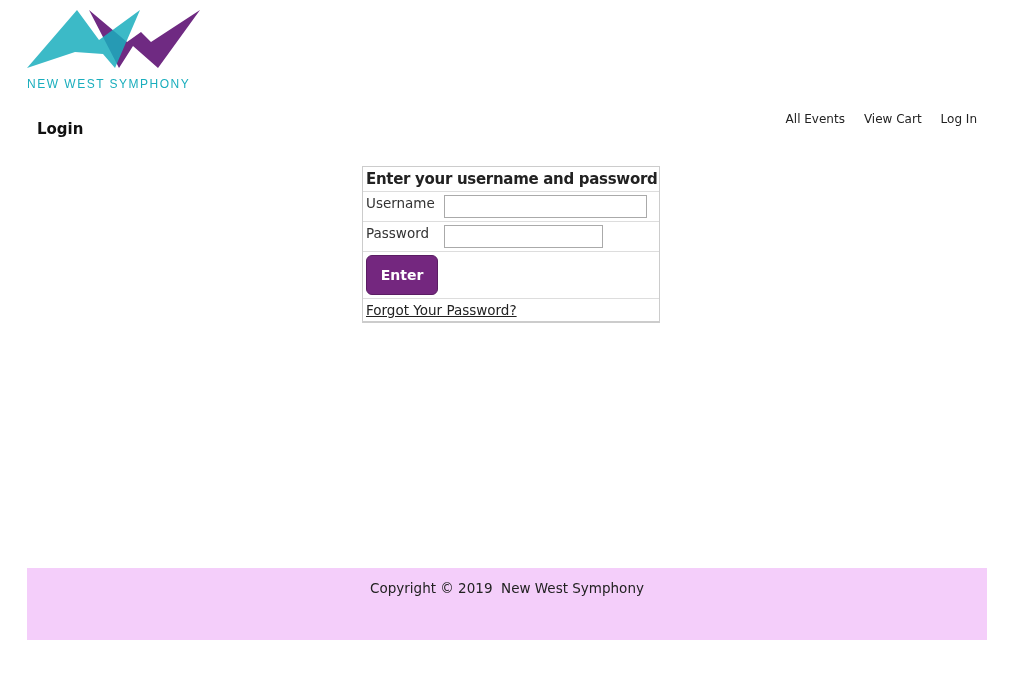 This screenshot has height=681, width=1016. Describe the element at coordinates (958, 125) in the screenshot. I see `nav-link: Log In` at that location.